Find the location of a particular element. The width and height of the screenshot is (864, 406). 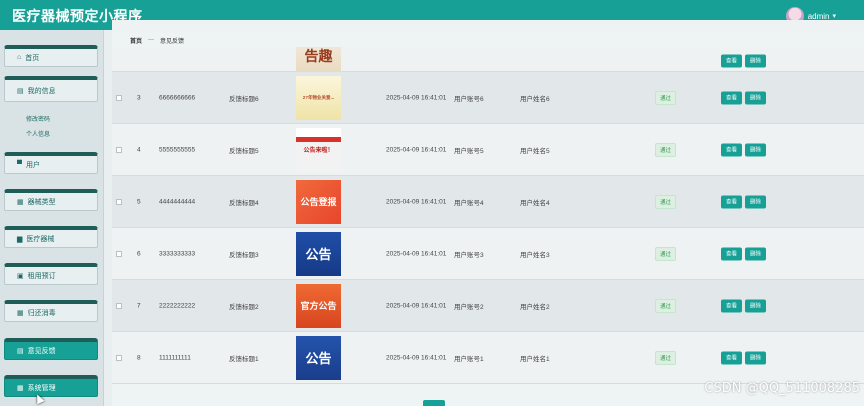

feedback-account: 5555555555 is located at coordinates (177, 149).